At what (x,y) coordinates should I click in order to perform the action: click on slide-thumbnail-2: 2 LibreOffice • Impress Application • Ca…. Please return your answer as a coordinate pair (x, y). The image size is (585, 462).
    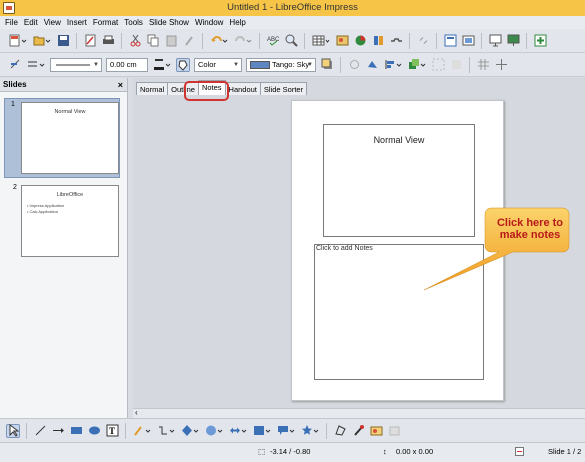
    Looking at the image, I should click on (62, 222).